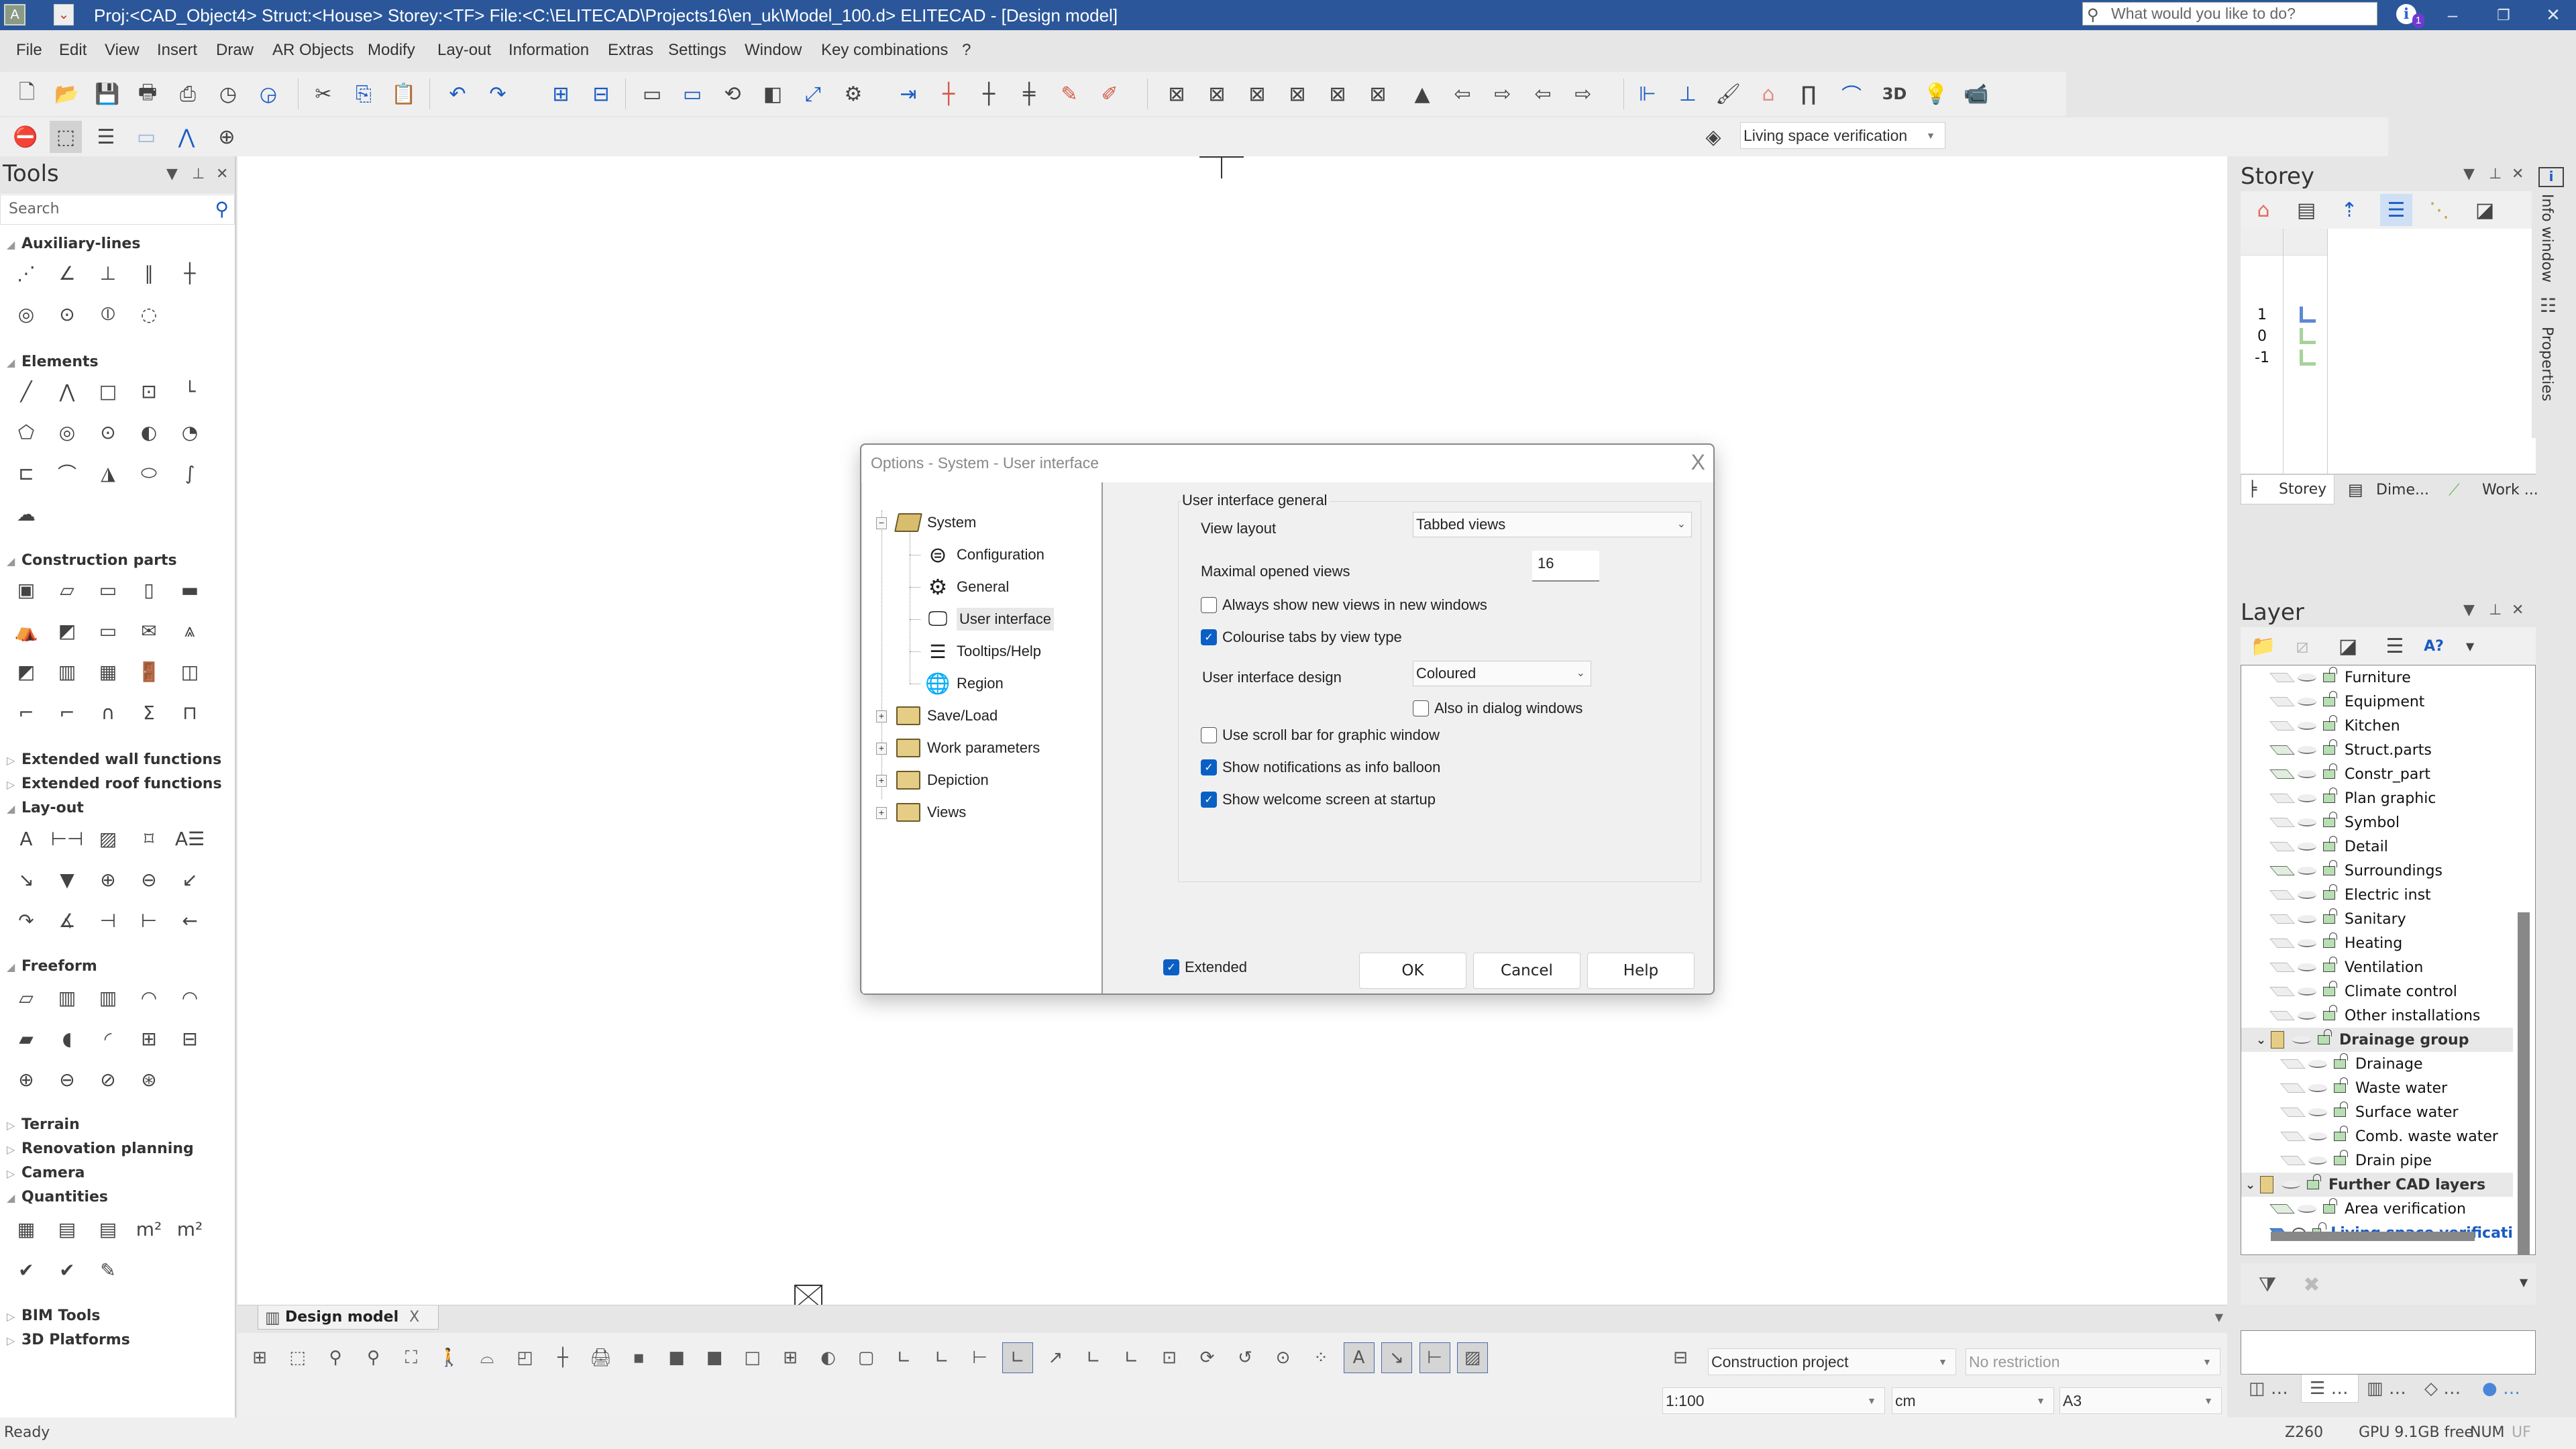 The image size is (2576, 1449). I want to click on zoom-settings-icon: ⊞, so click(259, 1357).